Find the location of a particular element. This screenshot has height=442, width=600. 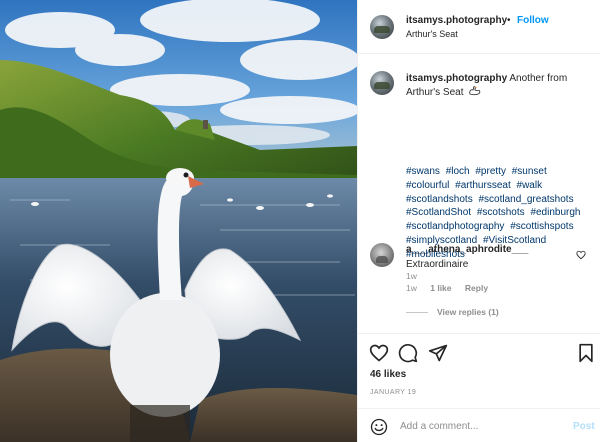

reply-button: Reply is located at coordinates (476, 288).